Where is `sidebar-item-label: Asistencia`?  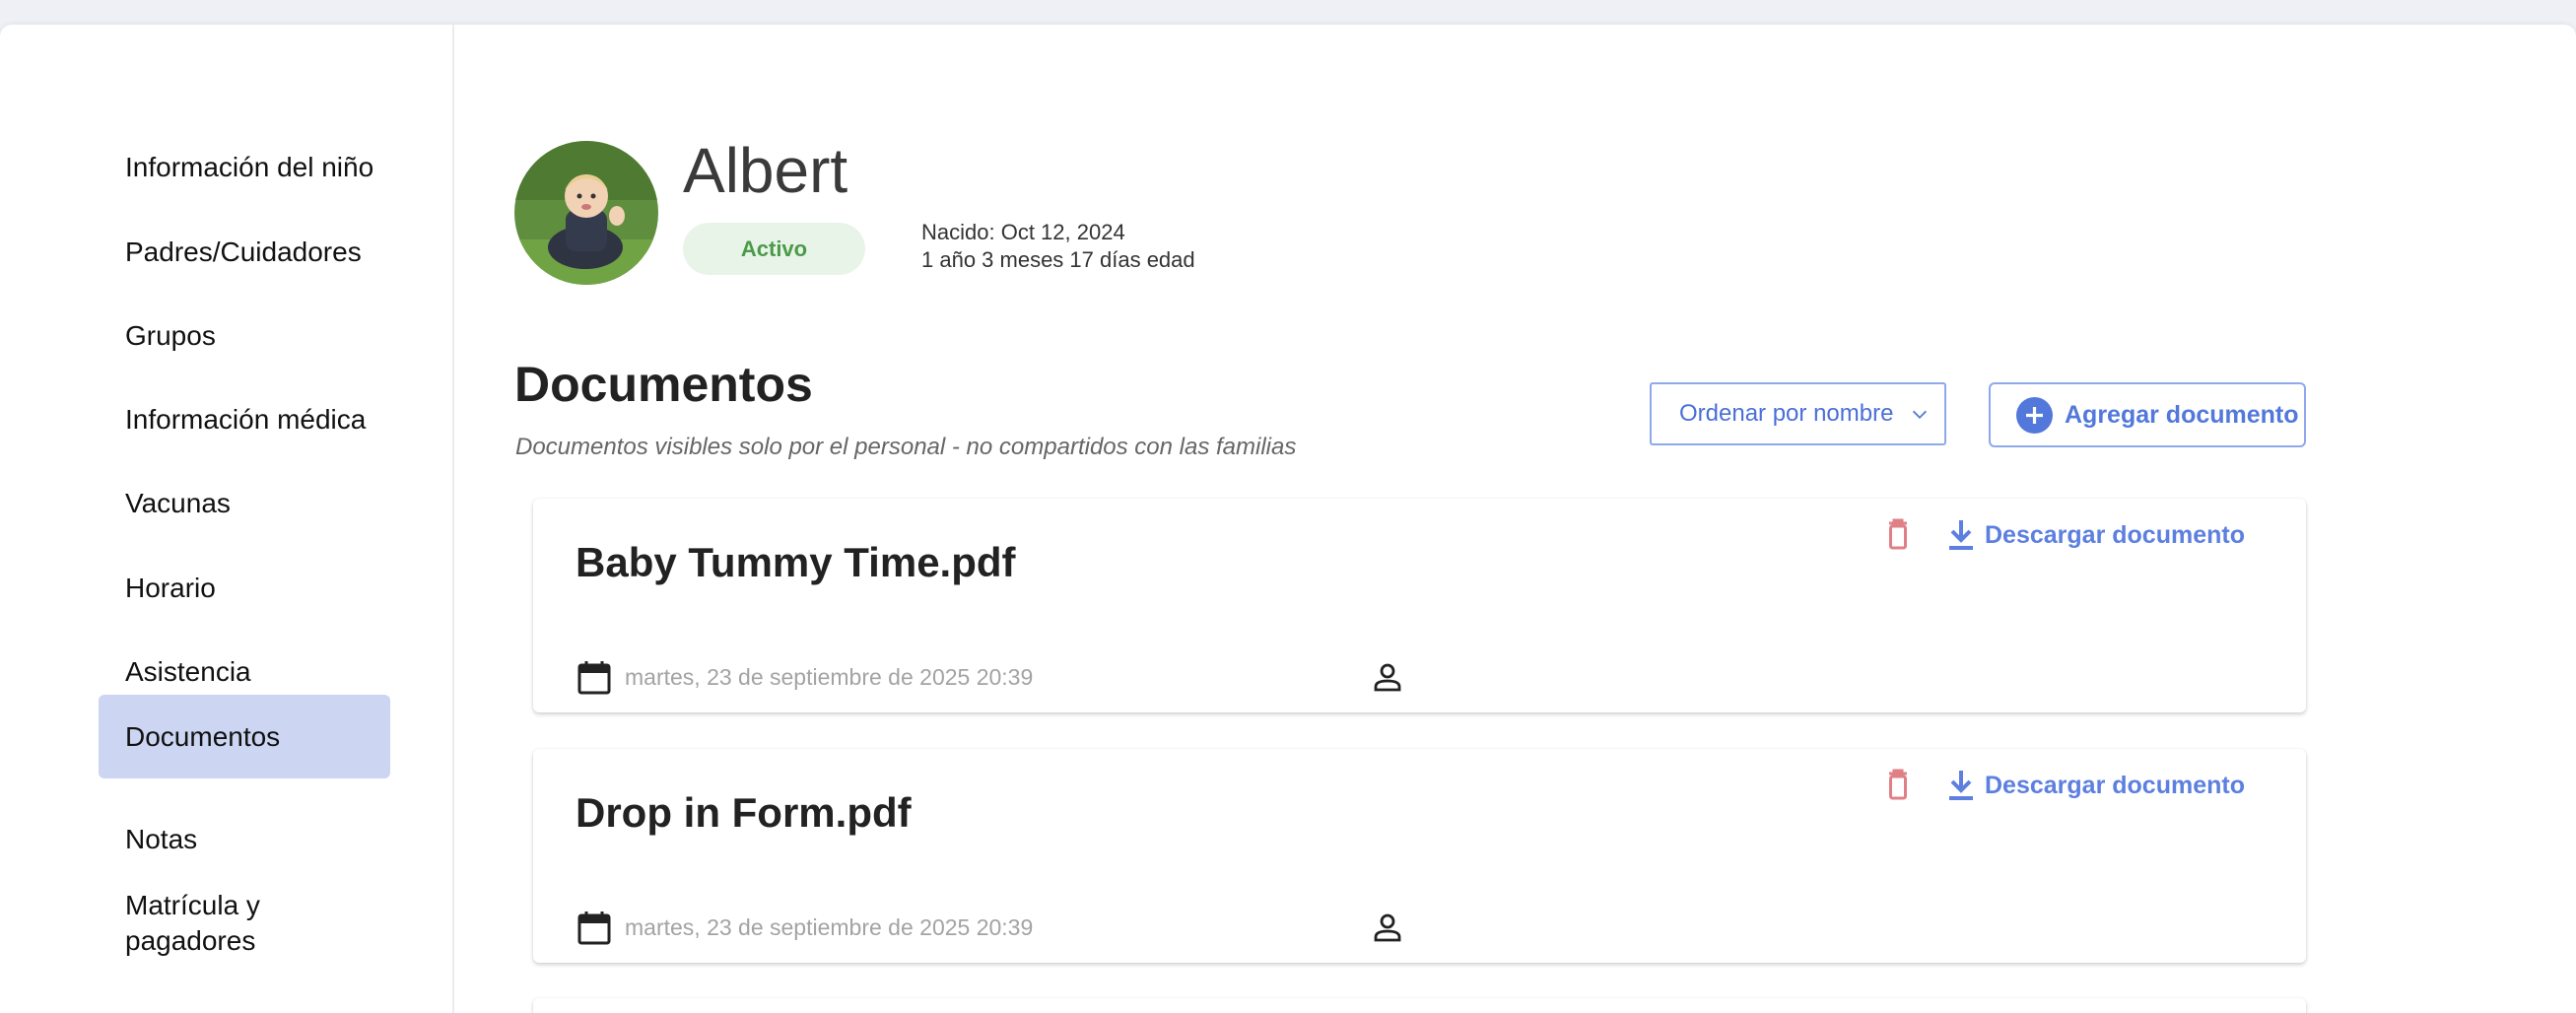
sidebar-item-label: Asistencia is located at coordinates (188, 672).